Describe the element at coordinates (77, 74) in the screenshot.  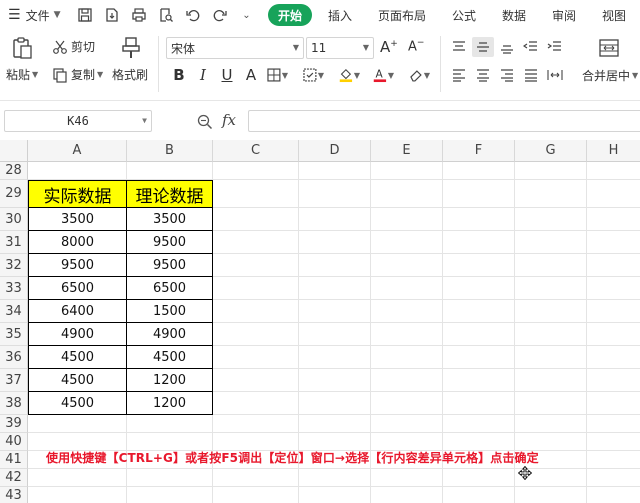
I see `copy-button: 复制 ▼` at that location.